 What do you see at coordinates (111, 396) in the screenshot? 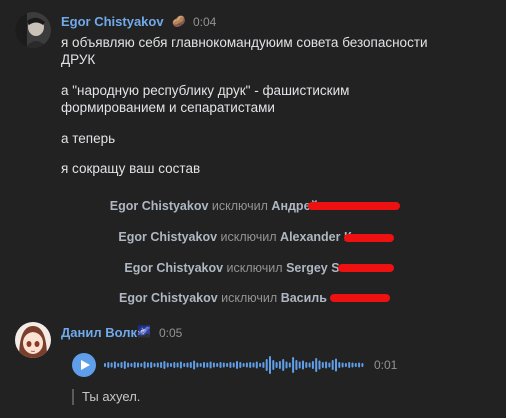
I see `reply-text: Ты ахуел.` at bounding box center [111, 396].